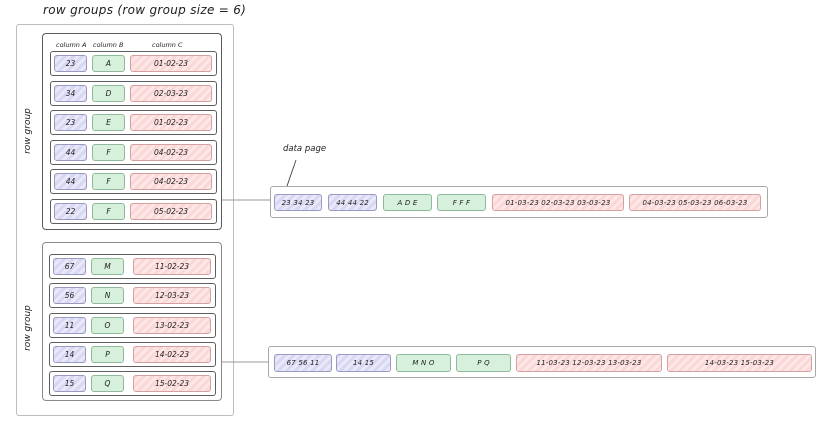 This screenshot has width=838, height=423. I want to click on page-2-segment: 11-03-23 12-03-23 13-03-23, so click(589, 363).